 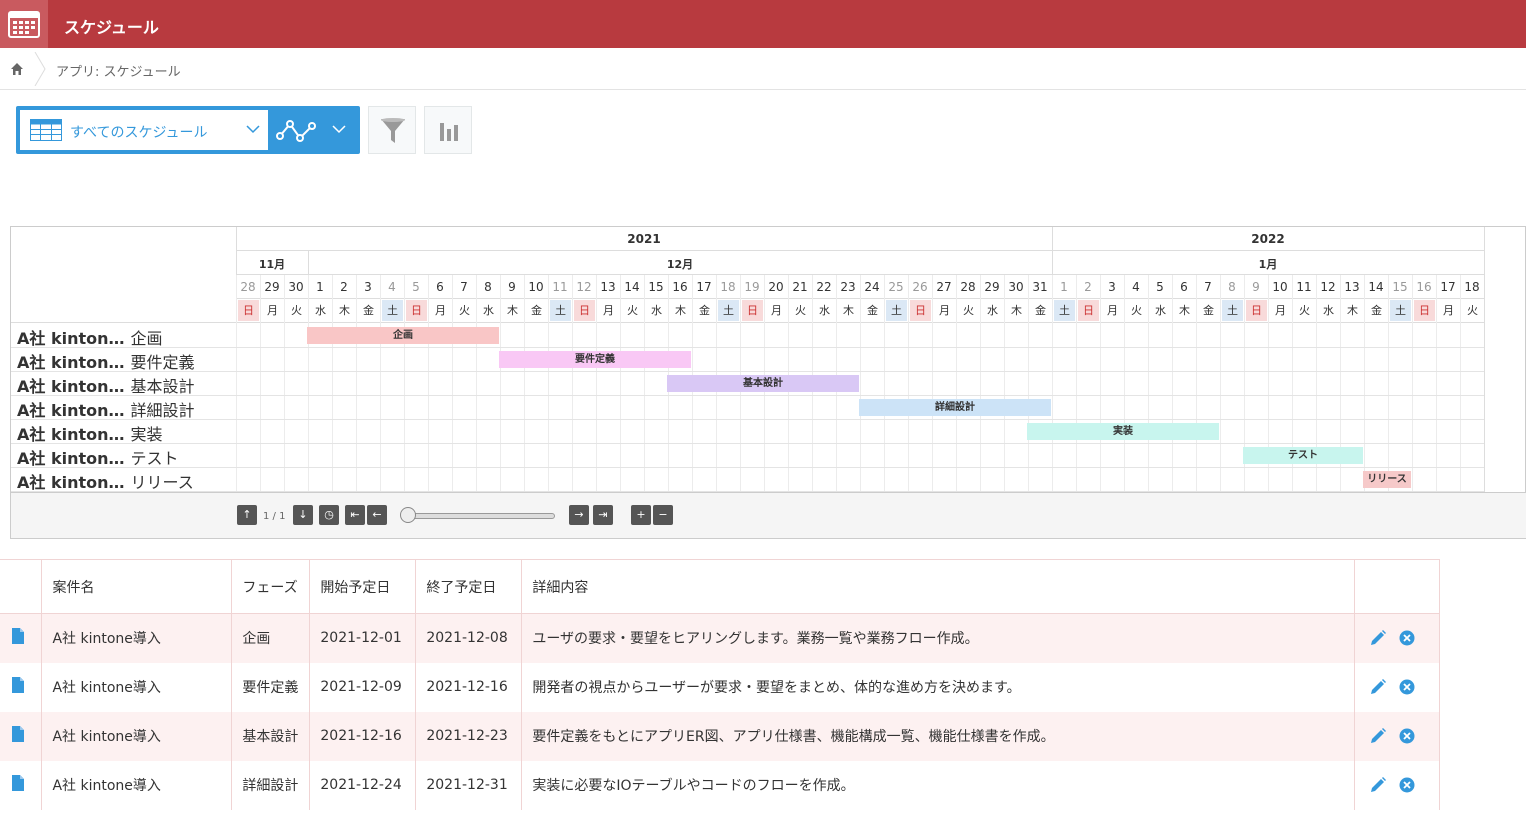 What do you see at coordinates (1484, 359) in the screenshot?
I see `chart-right-edge` at bounding box center [1484, 359].